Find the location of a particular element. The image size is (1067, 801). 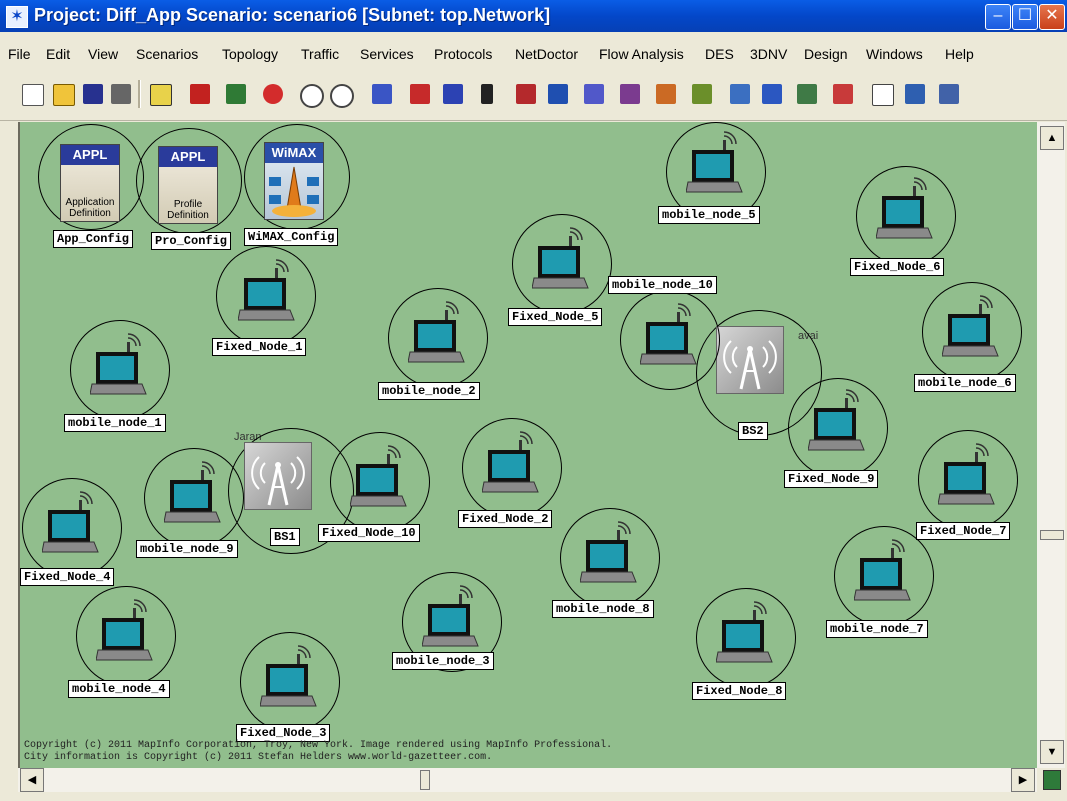

report-icon is located at coordinates (807, 94).